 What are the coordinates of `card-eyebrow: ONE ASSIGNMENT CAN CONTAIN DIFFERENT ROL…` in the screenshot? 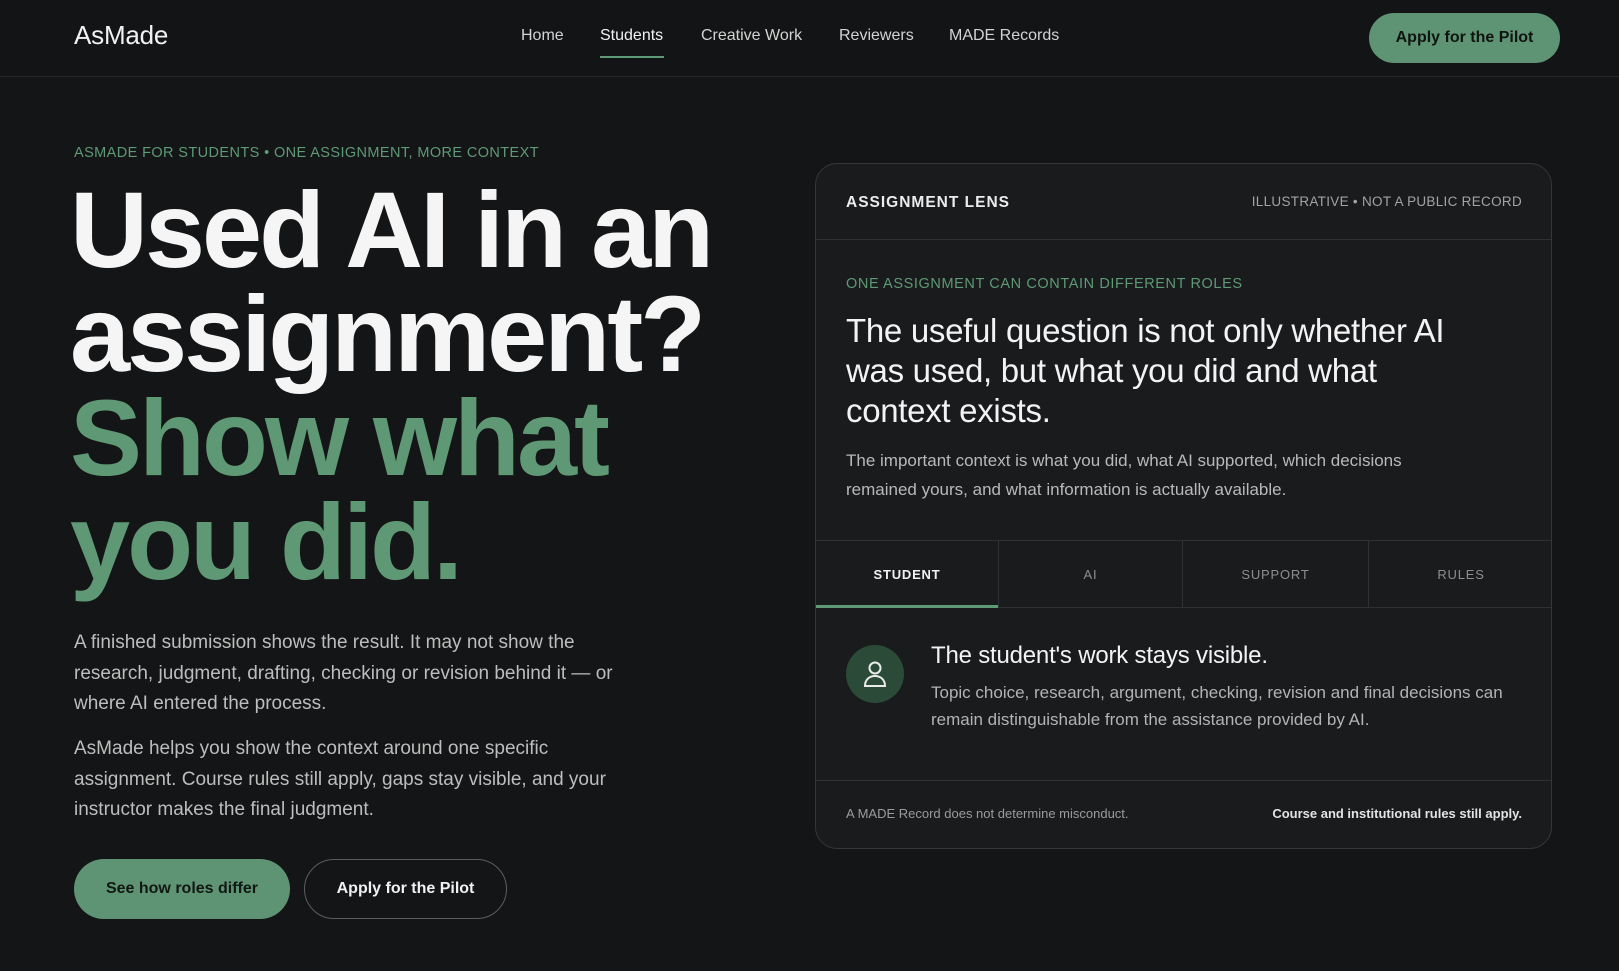 It's located at (1044, 284).